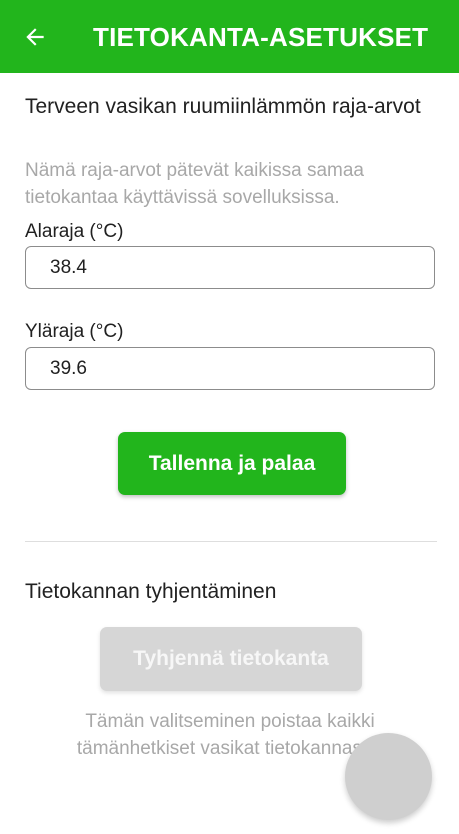  What do you see at coordinates (235, 368) in the screenshot?
I see `upper-limit-input` at bounding box center [235, 368].